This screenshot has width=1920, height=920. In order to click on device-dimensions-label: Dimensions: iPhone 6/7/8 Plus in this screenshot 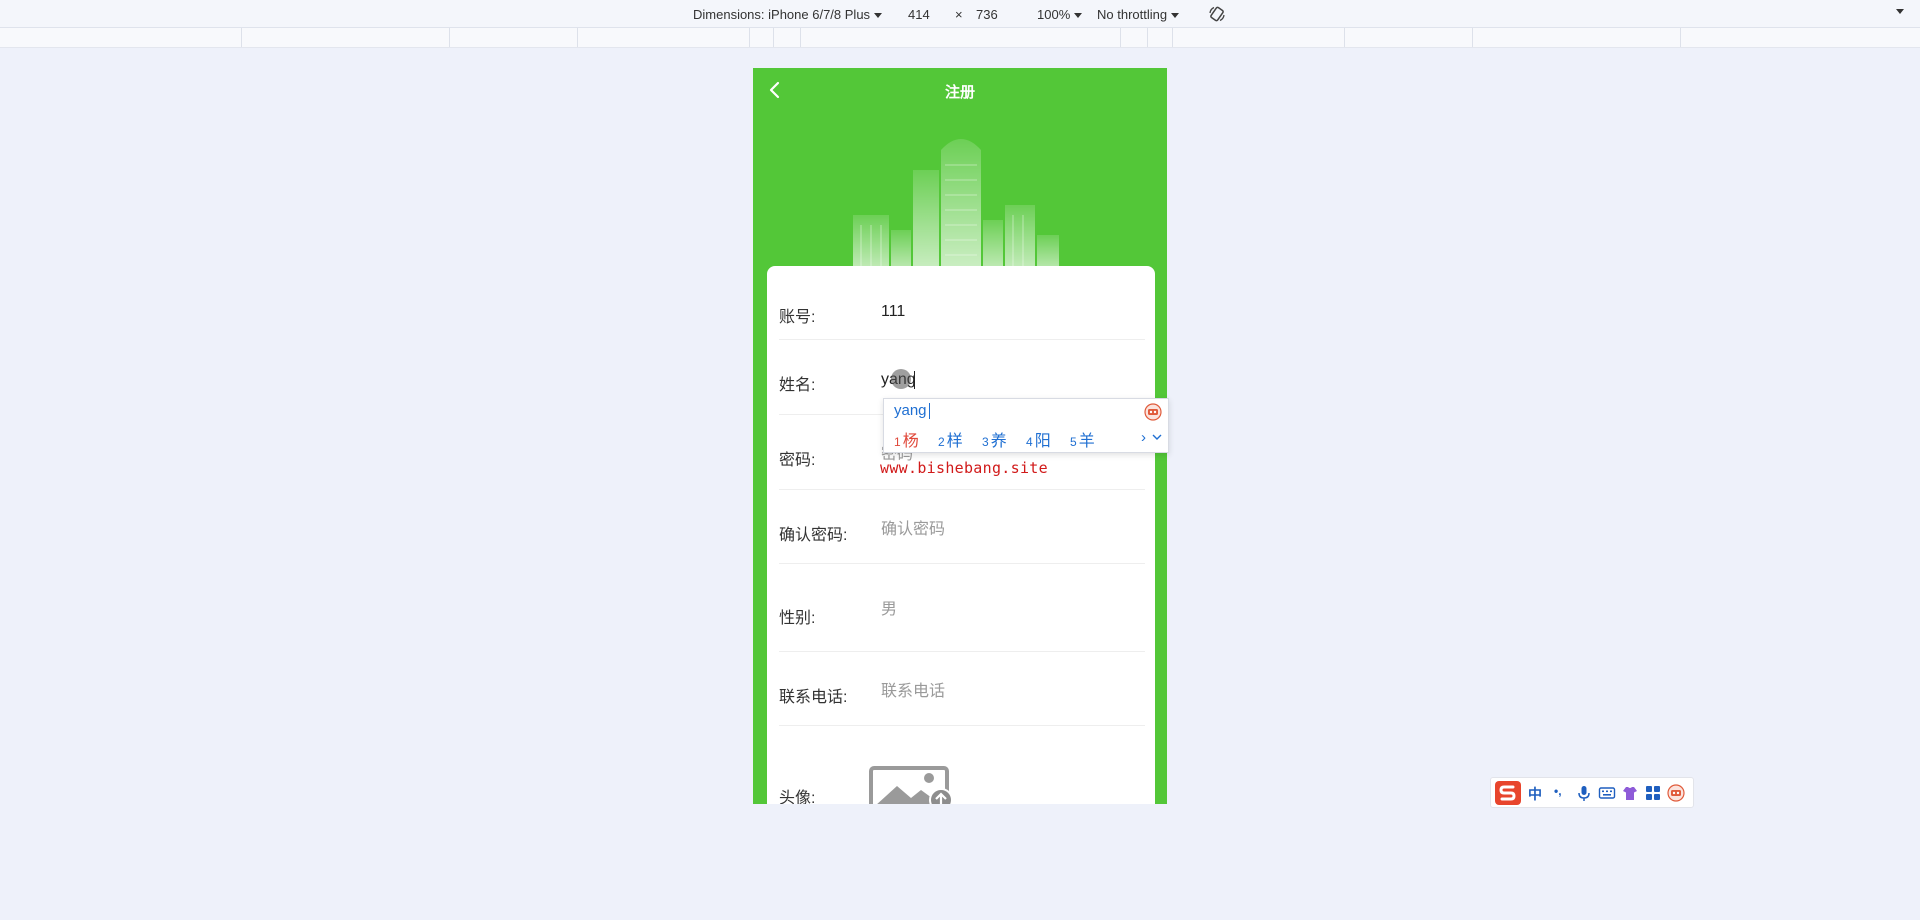, I will do `click(782, 14)`.